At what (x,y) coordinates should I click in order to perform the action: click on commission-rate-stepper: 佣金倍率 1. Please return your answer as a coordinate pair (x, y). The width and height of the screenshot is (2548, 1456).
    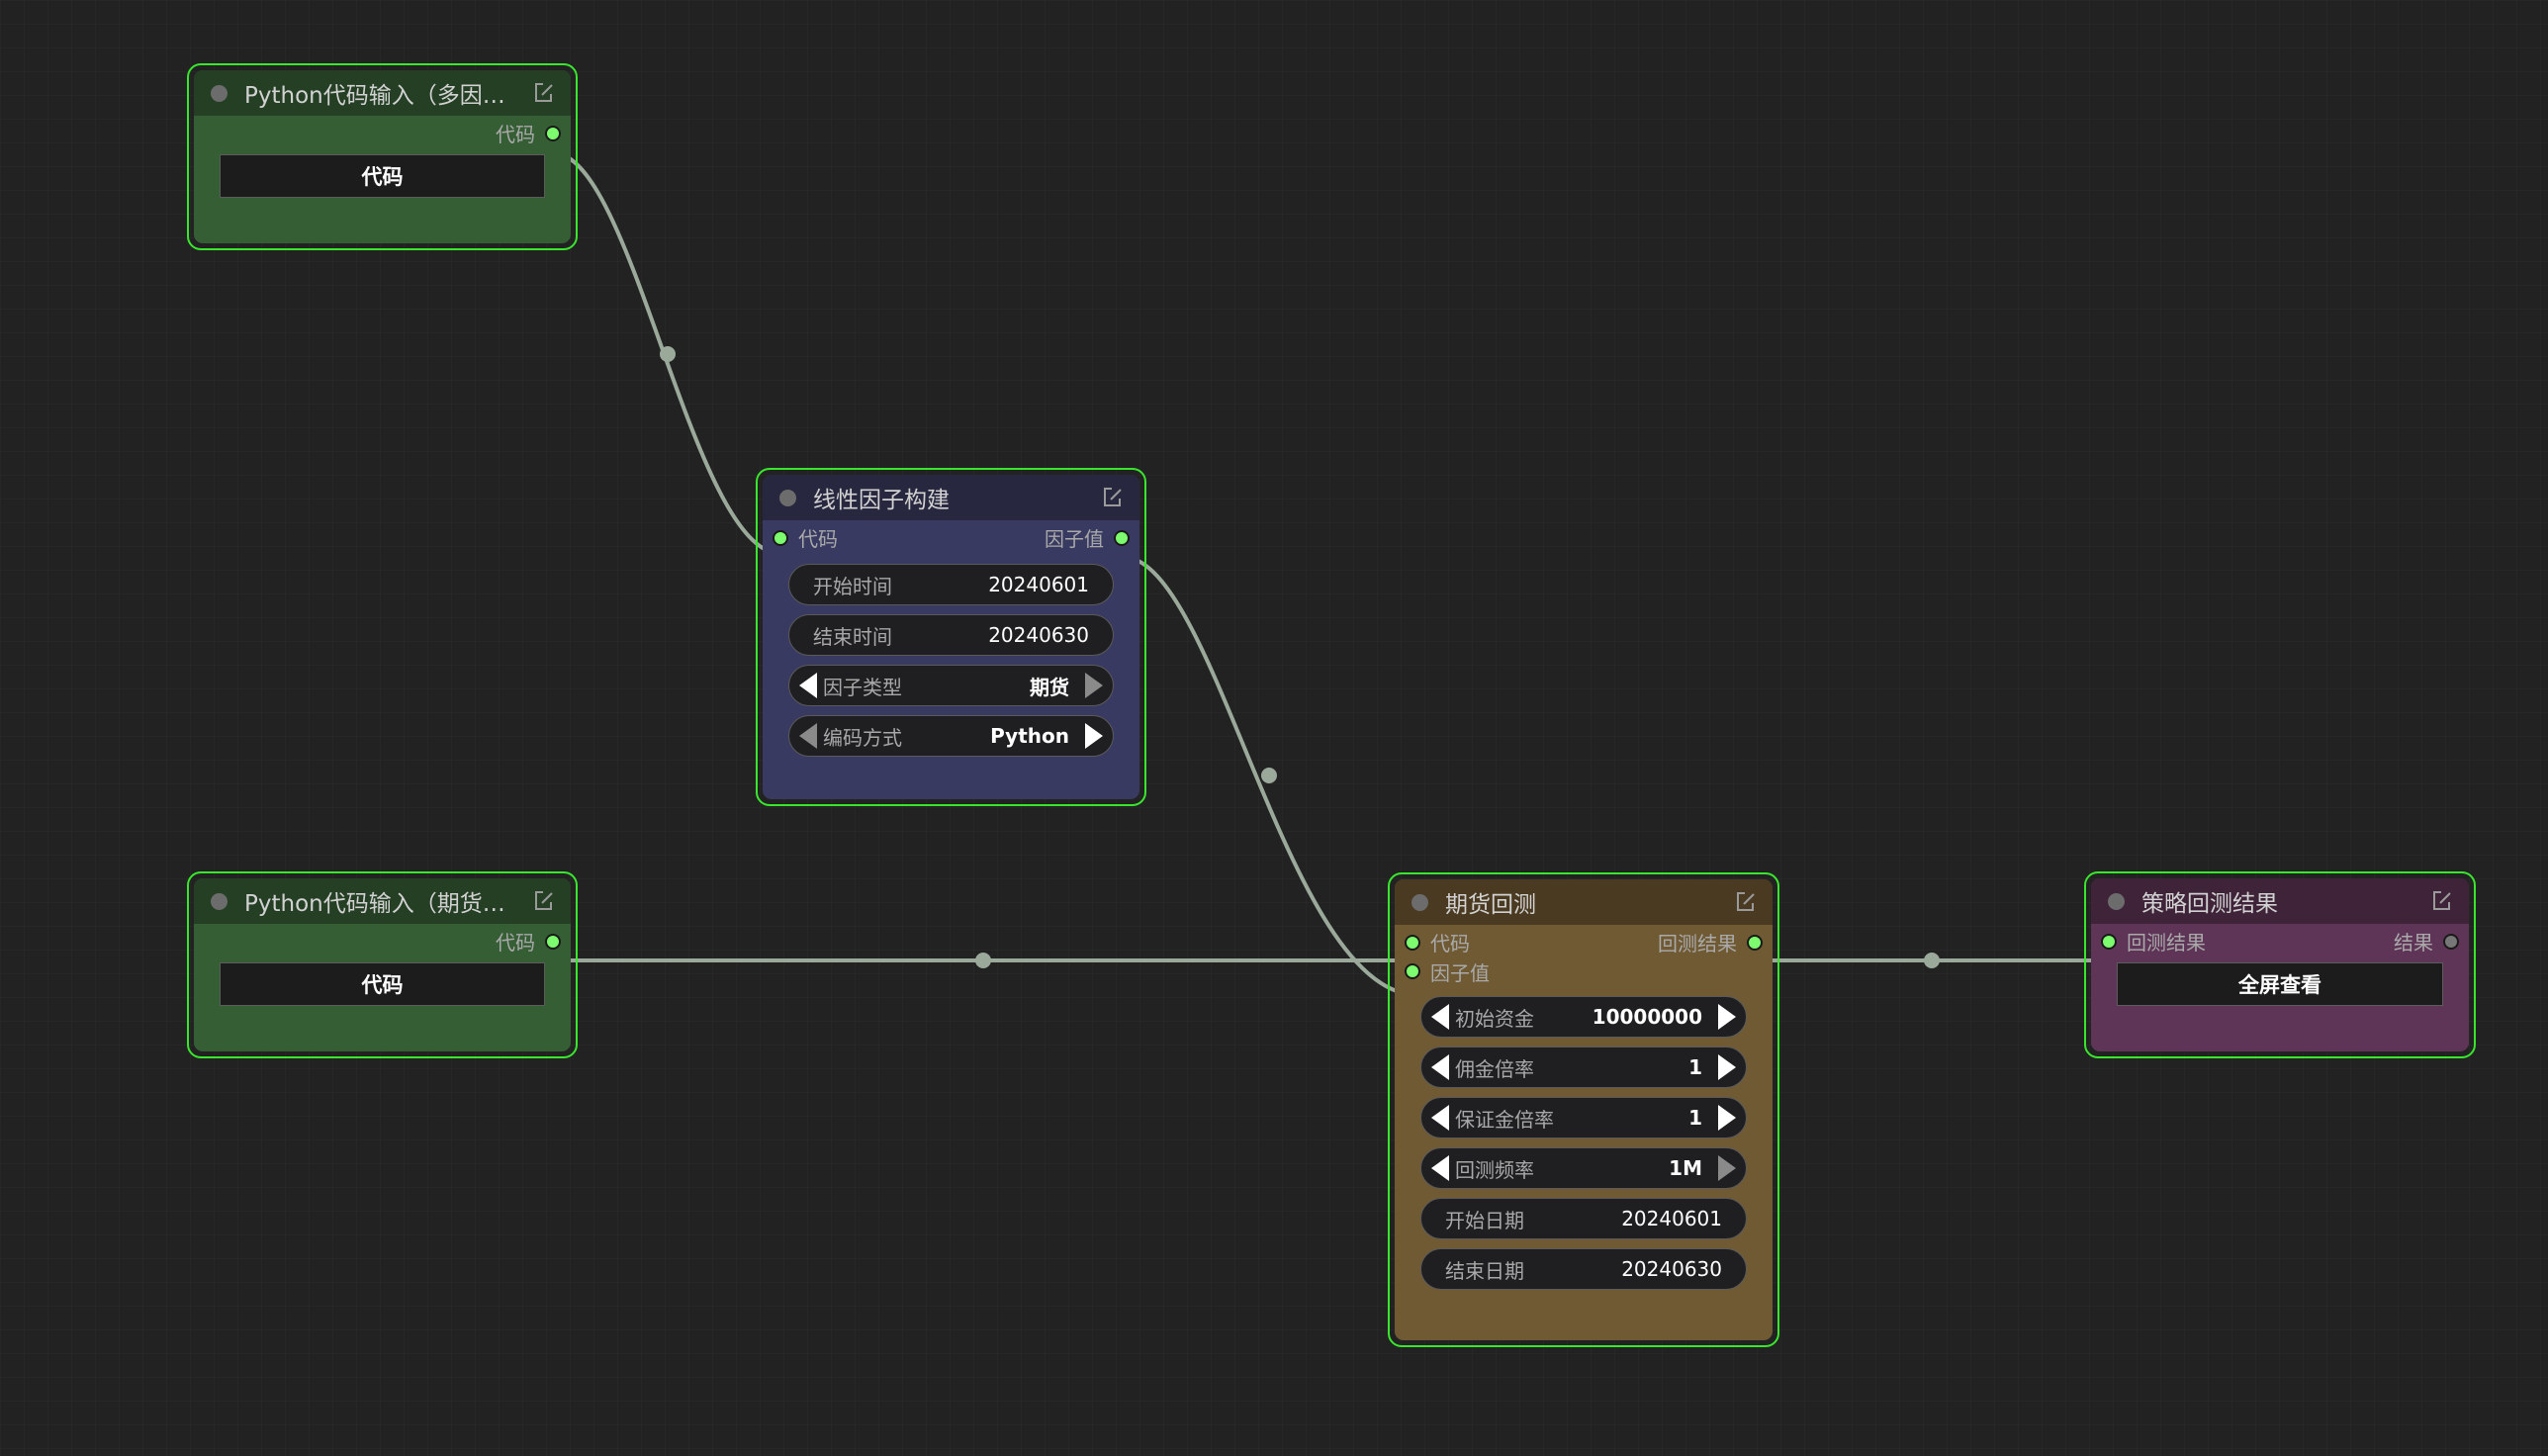
    Looking at the image, I should click on (1583, 1067).